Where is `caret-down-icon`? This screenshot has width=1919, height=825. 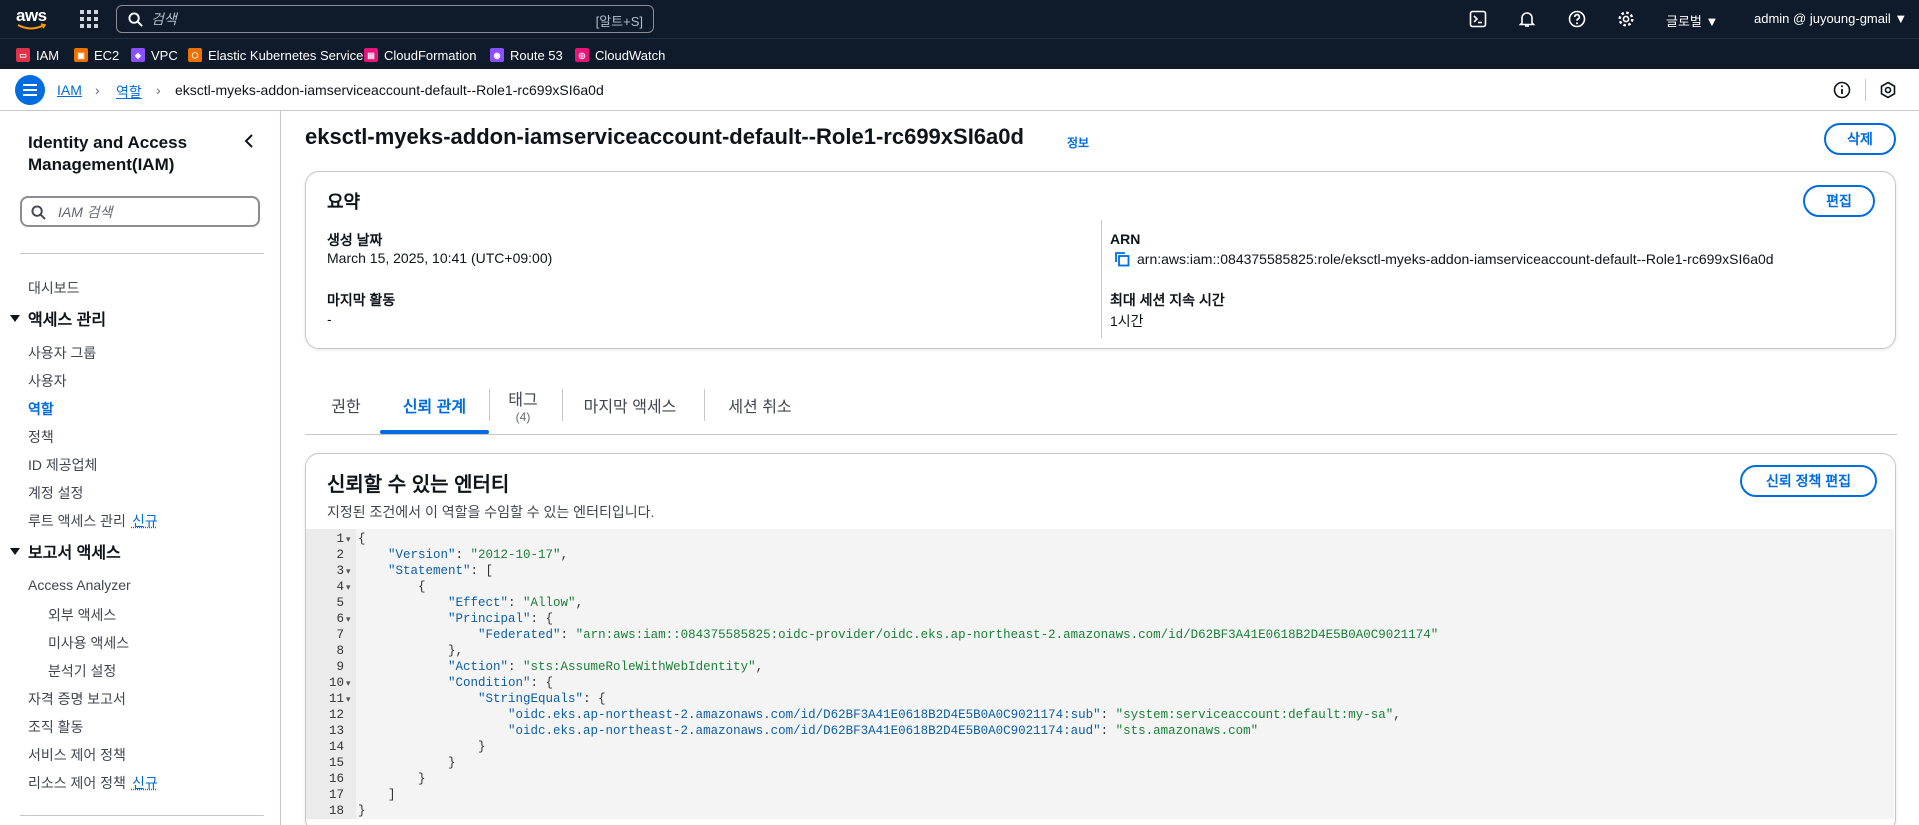
caret-down-icon is located at coordinates (15, 318).